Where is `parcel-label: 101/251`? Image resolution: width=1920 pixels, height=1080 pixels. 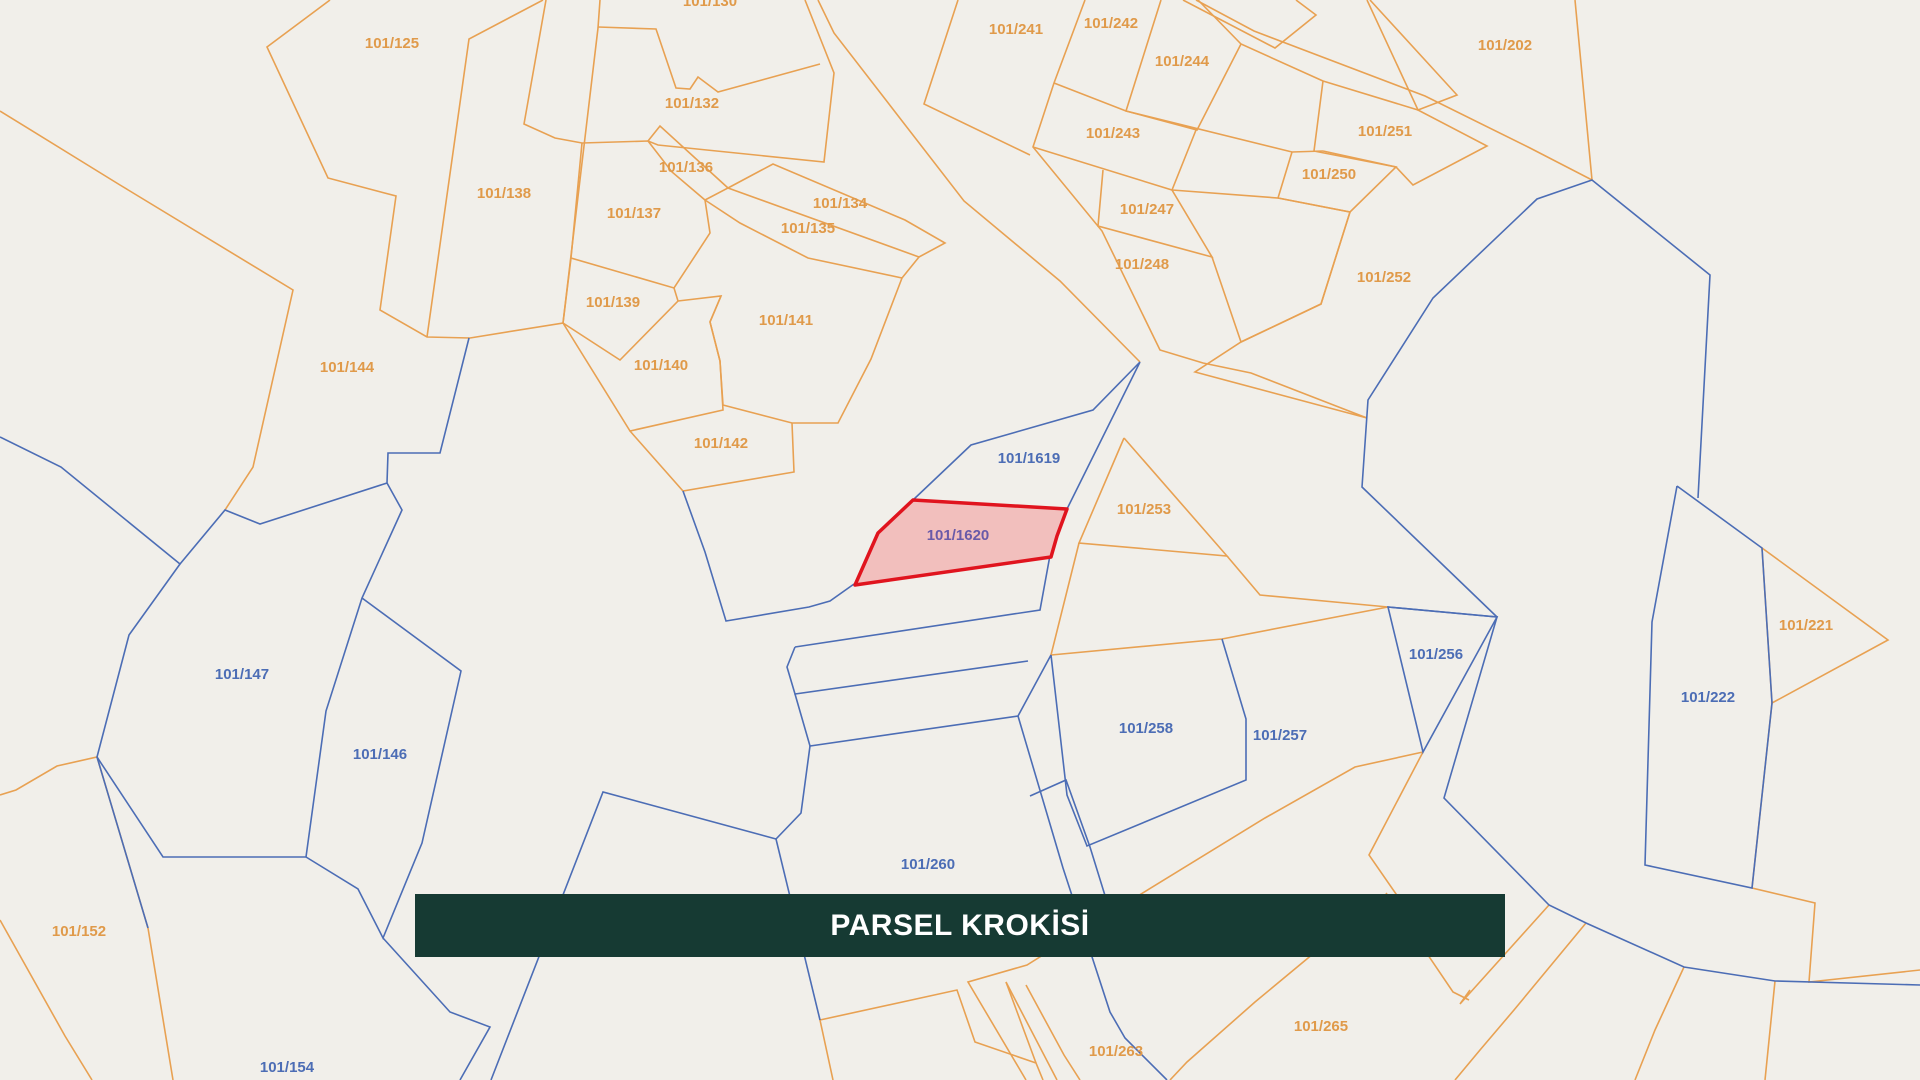 parcel-label: 101/251 is located at coordinates (1385, 131).